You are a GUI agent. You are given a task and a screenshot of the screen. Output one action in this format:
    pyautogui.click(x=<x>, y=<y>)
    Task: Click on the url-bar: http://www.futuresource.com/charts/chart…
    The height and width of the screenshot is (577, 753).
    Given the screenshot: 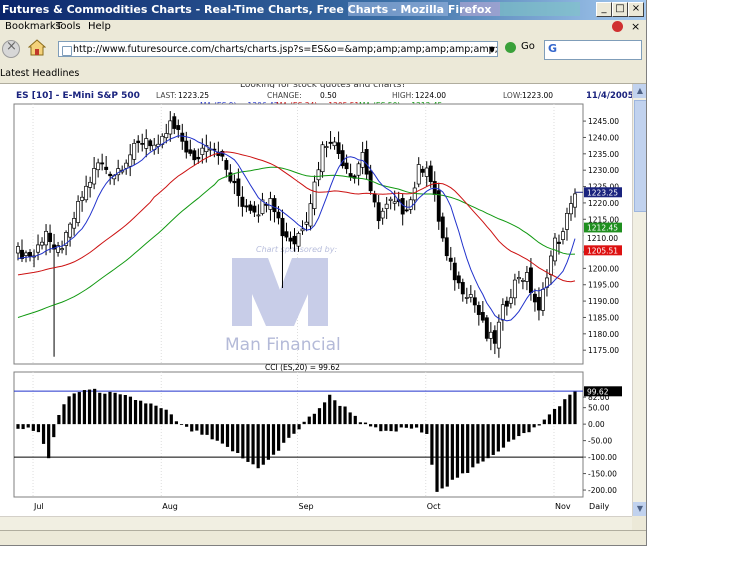 What is the action you would take?
    pyautogui.click(x=278, y=49)
    